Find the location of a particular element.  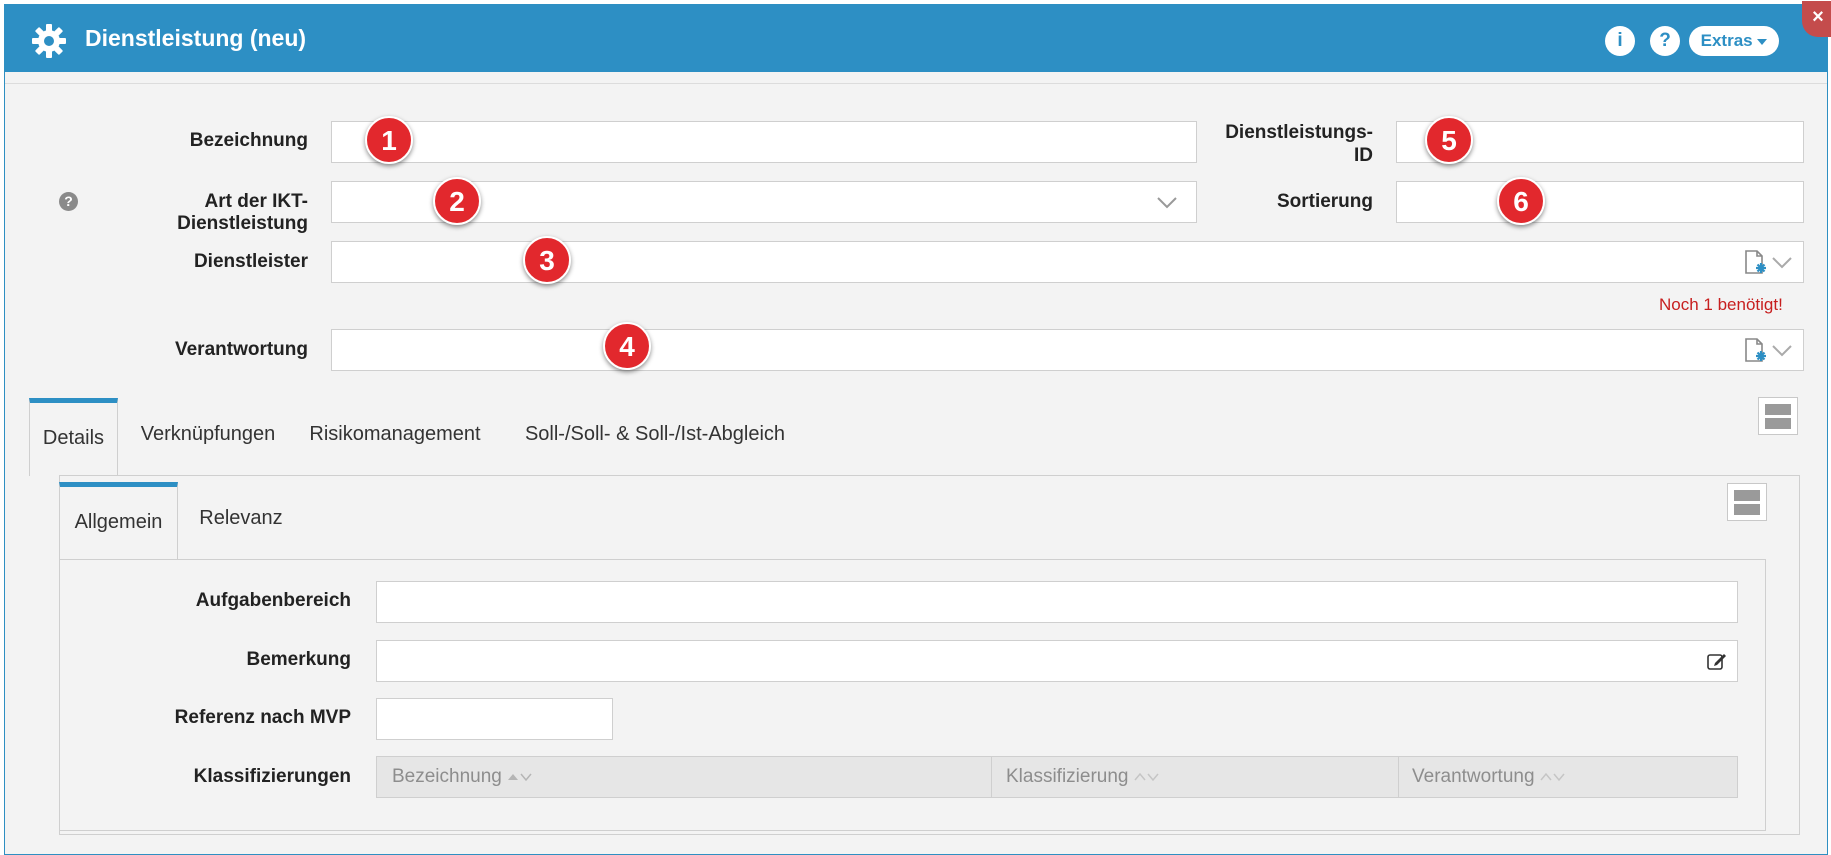

art-label: Art der IKT-Dienstleistung is located at coordinates (242, 212).